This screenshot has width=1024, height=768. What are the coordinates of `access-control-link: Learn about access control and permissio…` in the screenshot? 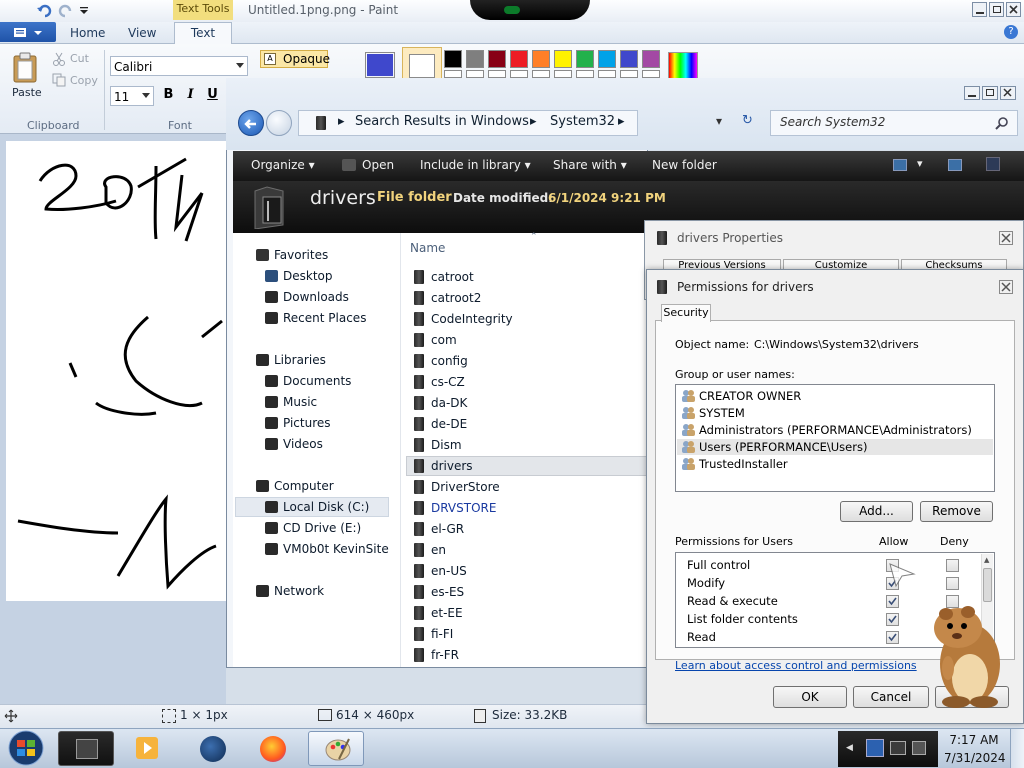 It's located at (796, 665).